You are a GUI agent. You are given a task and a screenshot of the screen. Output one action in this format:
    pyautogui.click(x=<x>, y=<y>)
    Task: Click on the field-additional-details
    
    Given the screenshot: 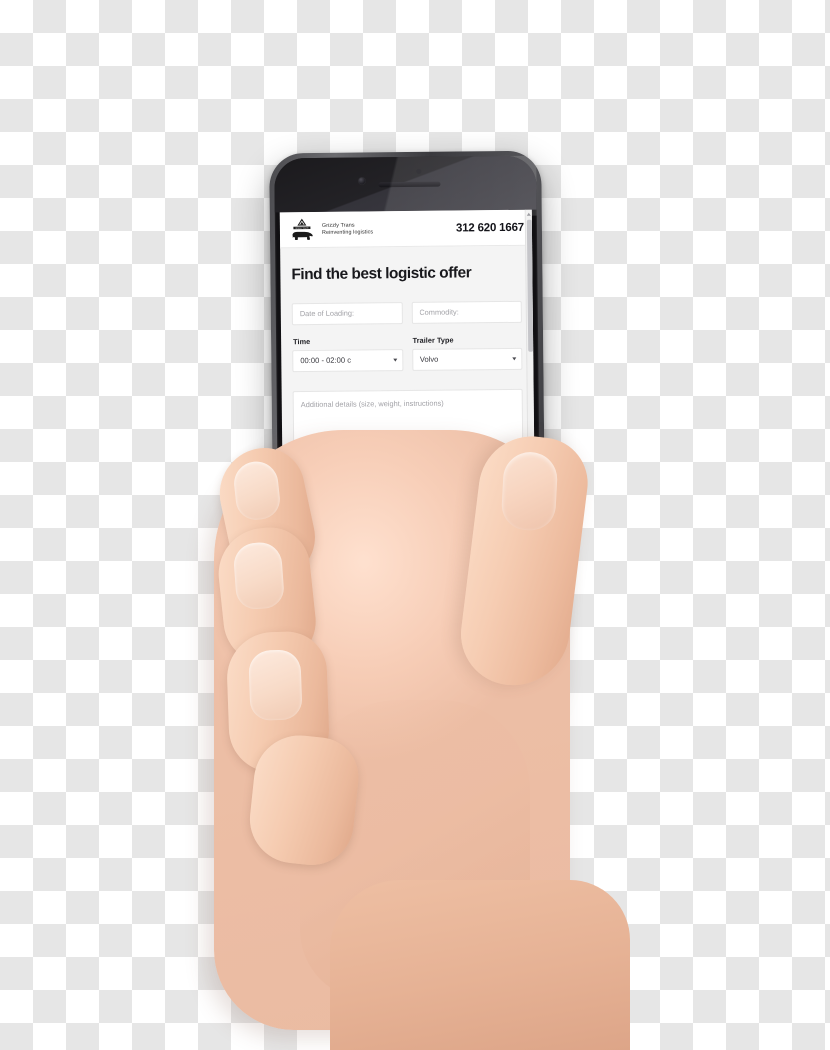 What is the action you would take?
    pyautogui.click(x=408, y=430)
    